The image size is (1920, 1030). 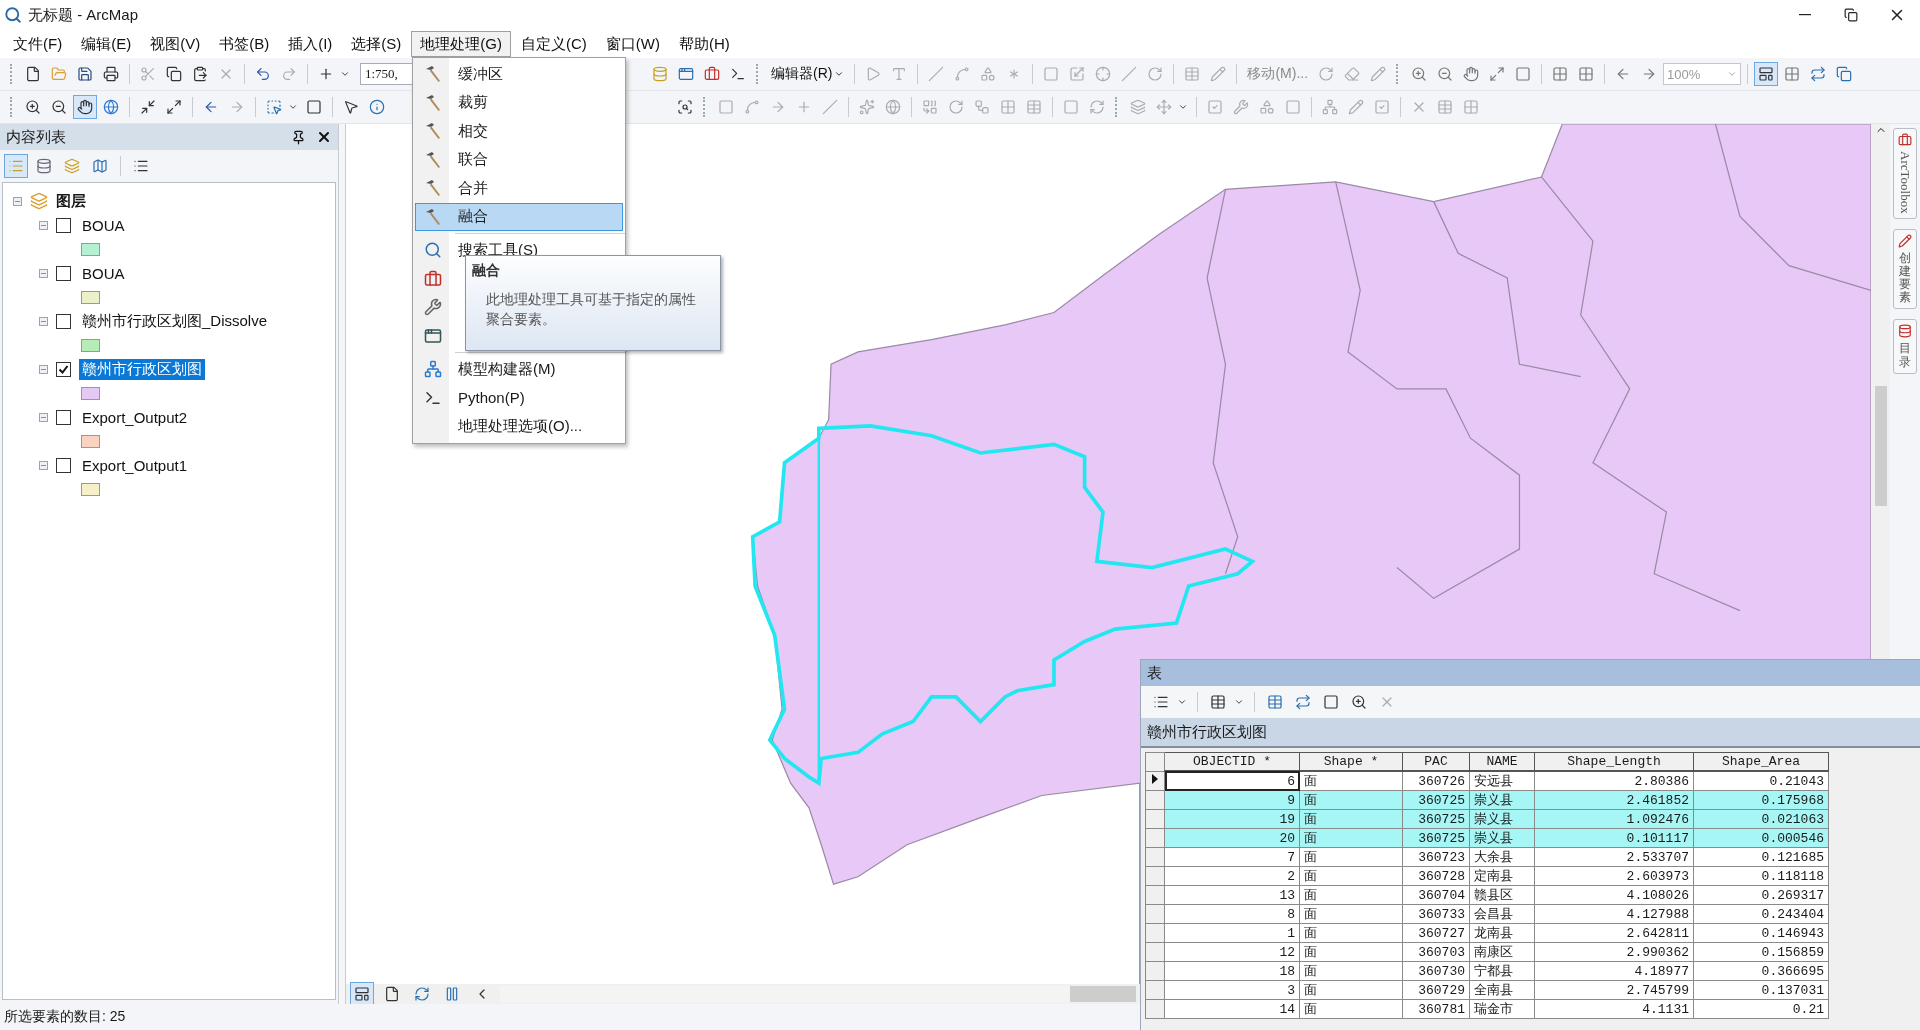 What do you see at coordinates (1502, 876) in the screenshot?
I see `table-cell: 定南县` at bounding box center [1502, 876].